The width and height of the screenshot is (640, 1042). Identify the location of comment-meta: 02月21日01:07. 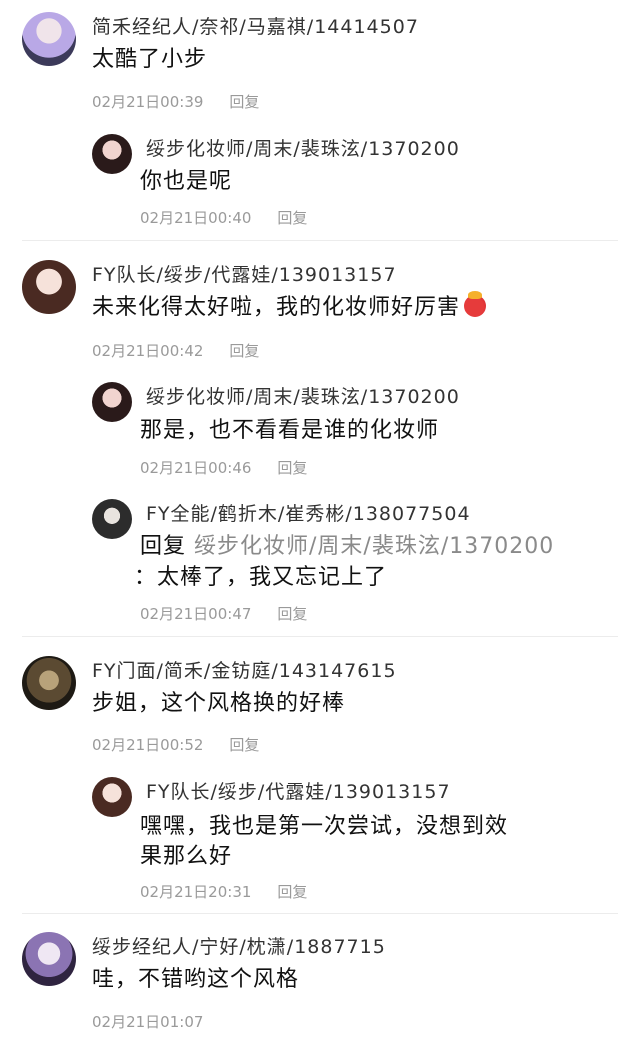
(147, 1021).